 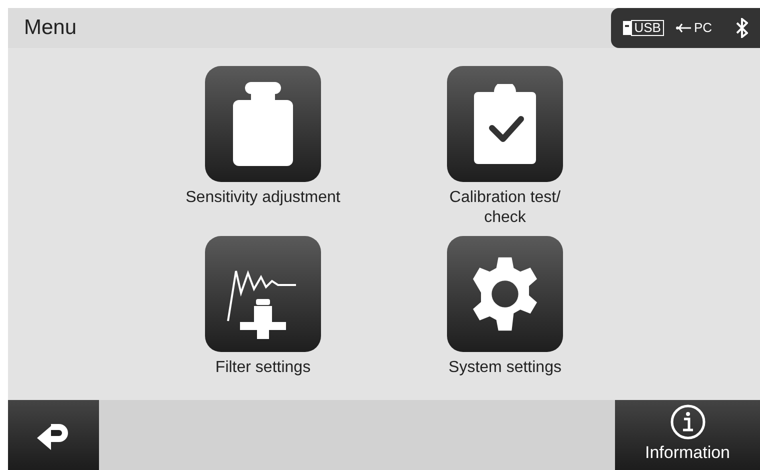 I want to click on tile-label: Sensitivity adjustment, so click(x=263, y=198).